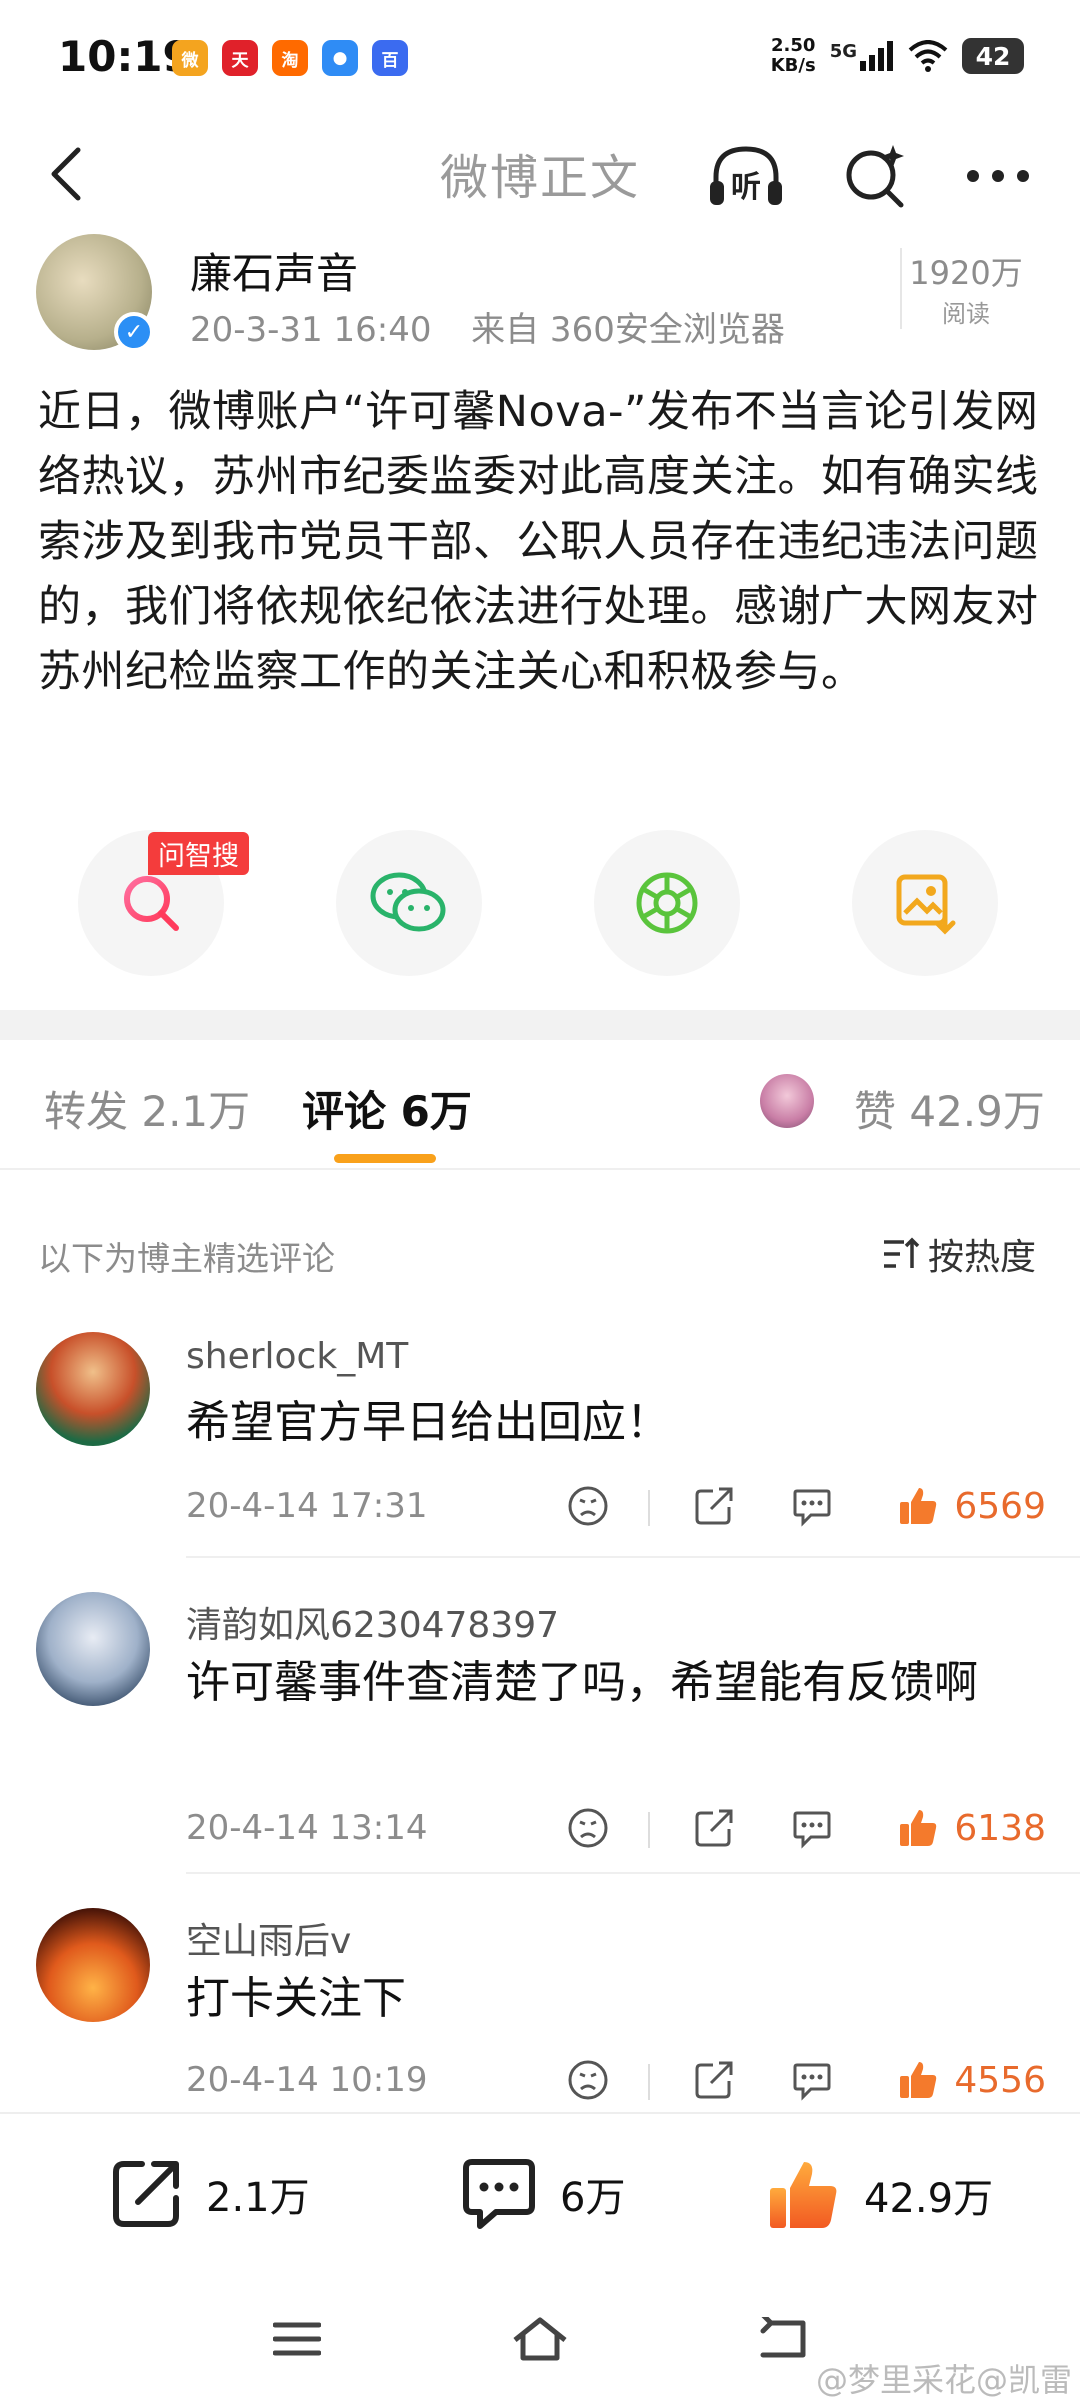  I want to click on interaction-tabs: 转发 2.1万 评论 6万 赞 42.9万, so click(540, 1105).